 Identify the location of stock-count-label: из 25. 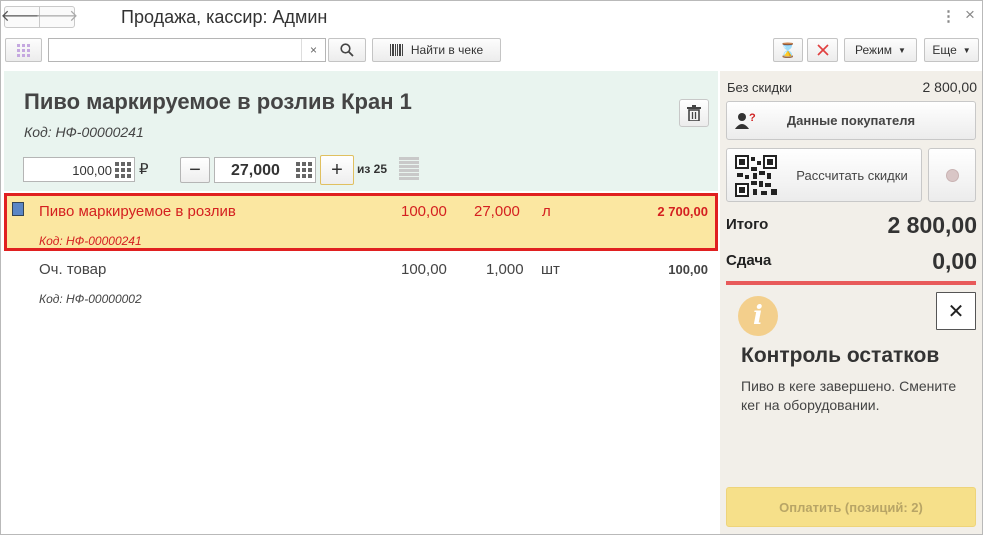
(372, 169).